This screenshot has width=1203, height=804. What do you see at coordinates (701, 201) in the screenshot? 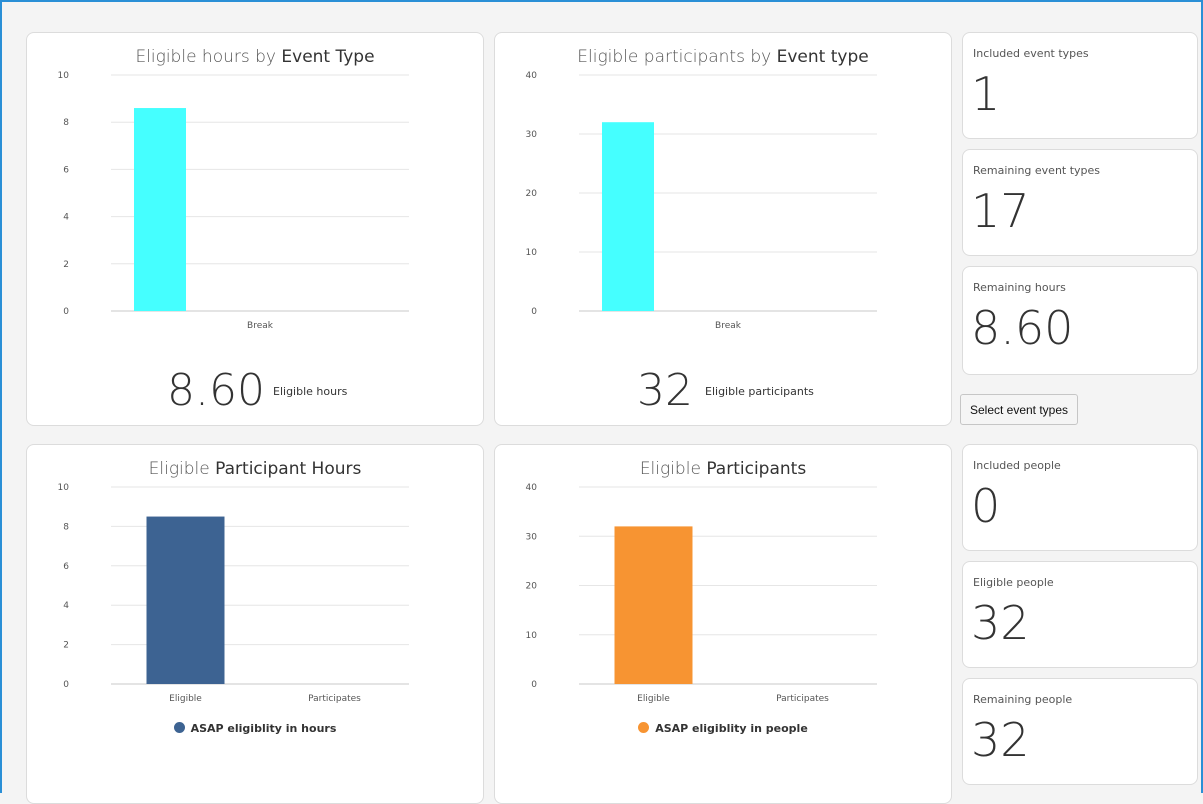
I see `participants-by-type-chart: 0 10 20 30 40 Break` at bounding box center [701, 201].